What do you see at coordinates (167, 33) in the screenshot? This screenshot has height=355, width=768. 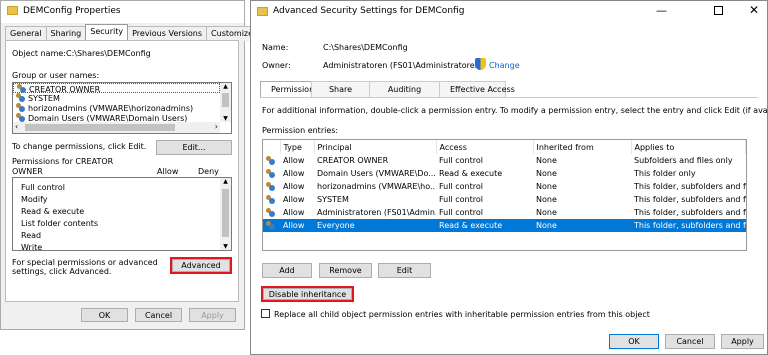 I see `tab-previous-versions: Previous Versions` at bounding box center [167, 33].